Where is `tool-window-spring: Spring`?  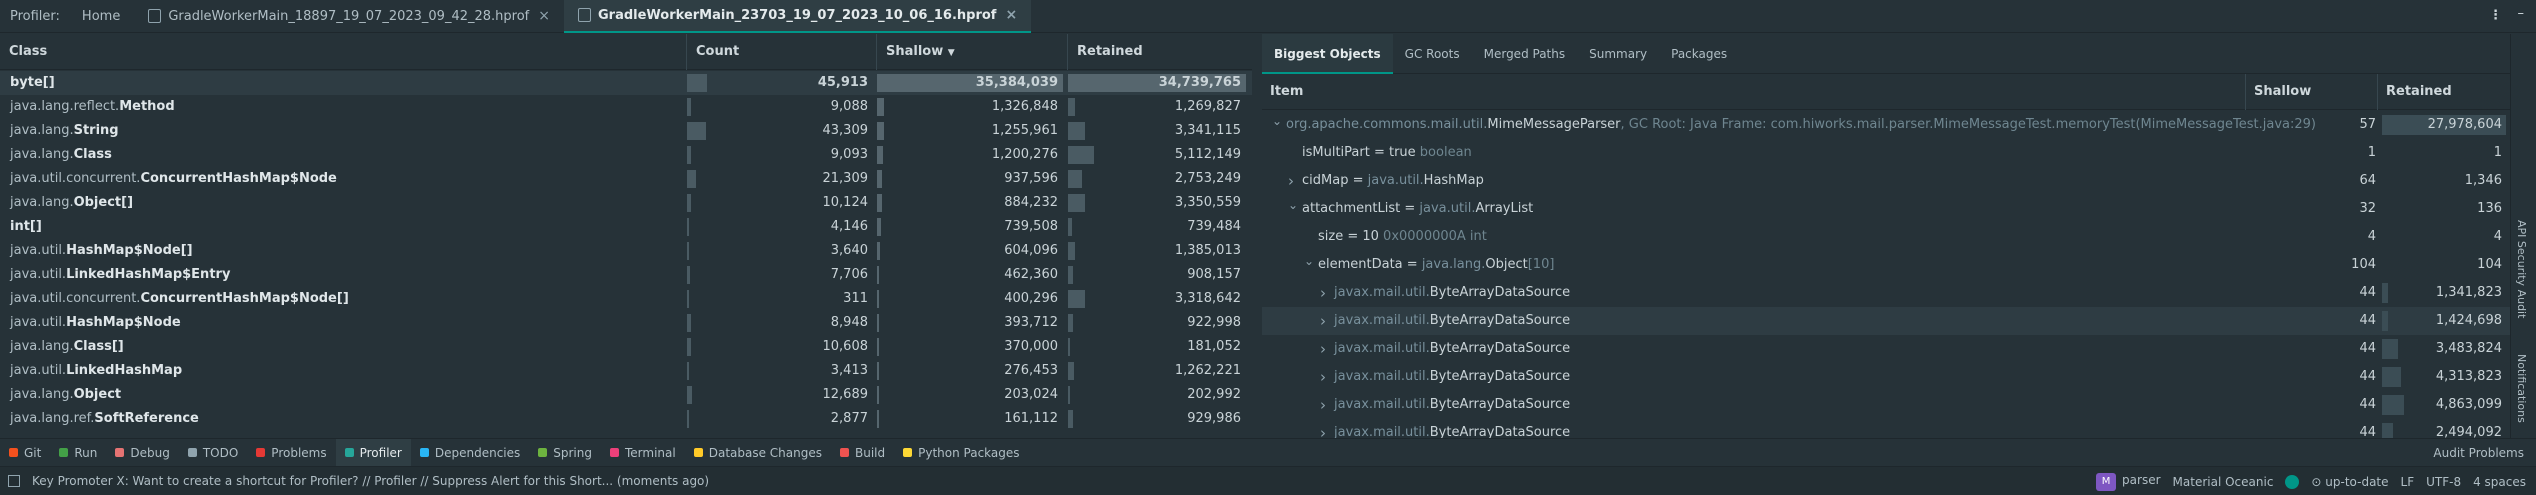
tool-window-spring: Spring is located at coordinates (565, 453).